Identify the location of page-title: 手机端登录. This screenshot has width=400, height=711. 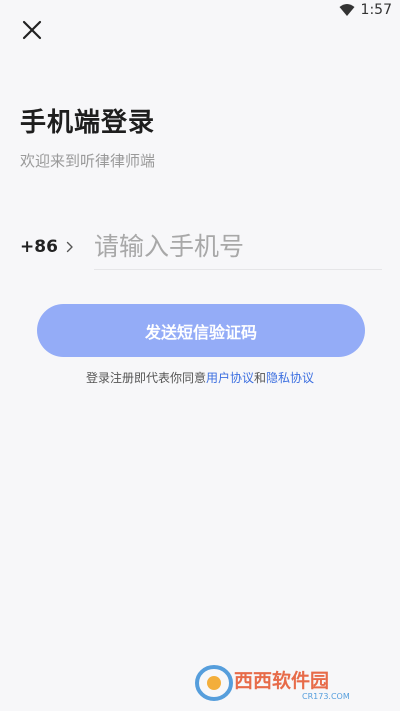
(88, 123).